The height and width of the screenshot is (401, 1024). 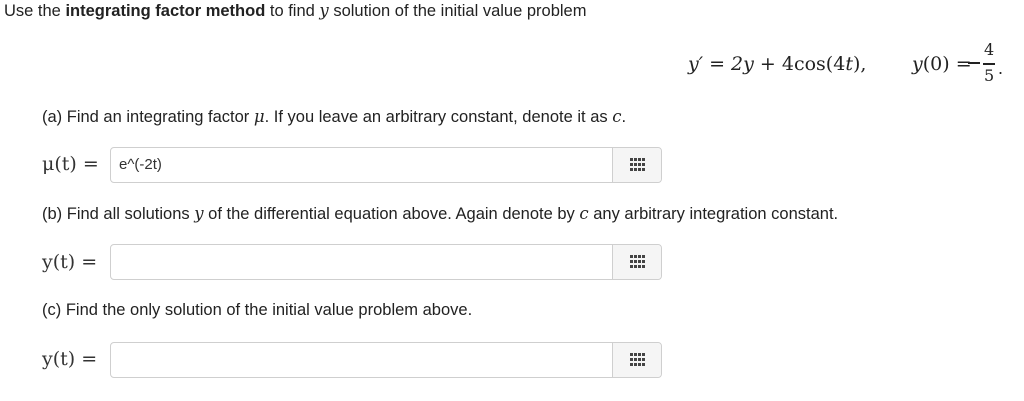 What do you see at coordinates (70, 164) in the screenshot?
I see `part-a-label: μ(t) =` at bounding box center [70, 164].